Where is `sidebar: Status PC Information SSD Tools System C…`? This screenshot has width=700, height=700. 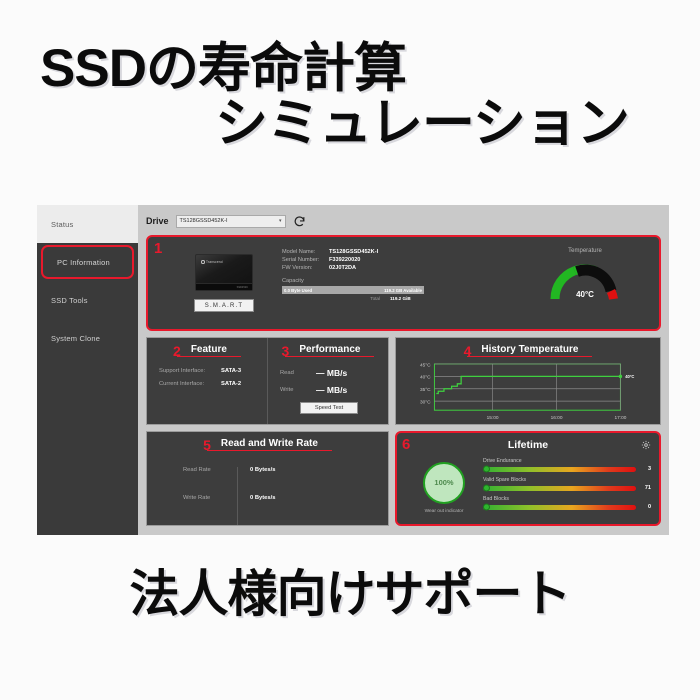
sidebar: Status PC Information SSD Tools System C… is located at coordinates (87, 370).